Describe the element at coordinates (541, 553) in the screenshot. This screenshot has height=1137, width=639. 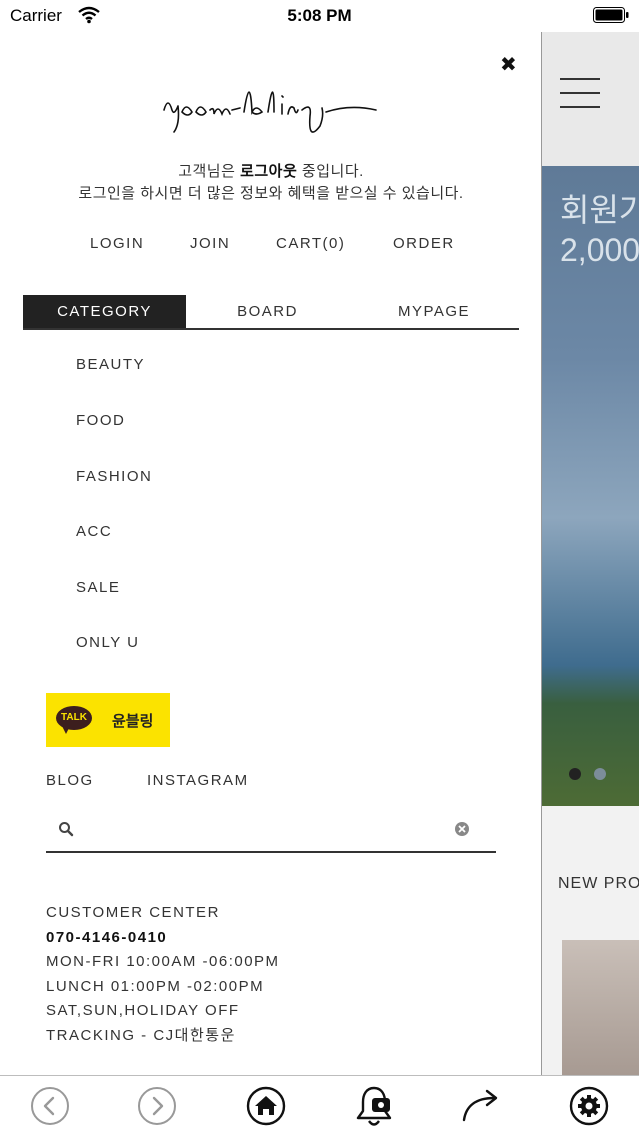
I see `drawer-divider` at that location.